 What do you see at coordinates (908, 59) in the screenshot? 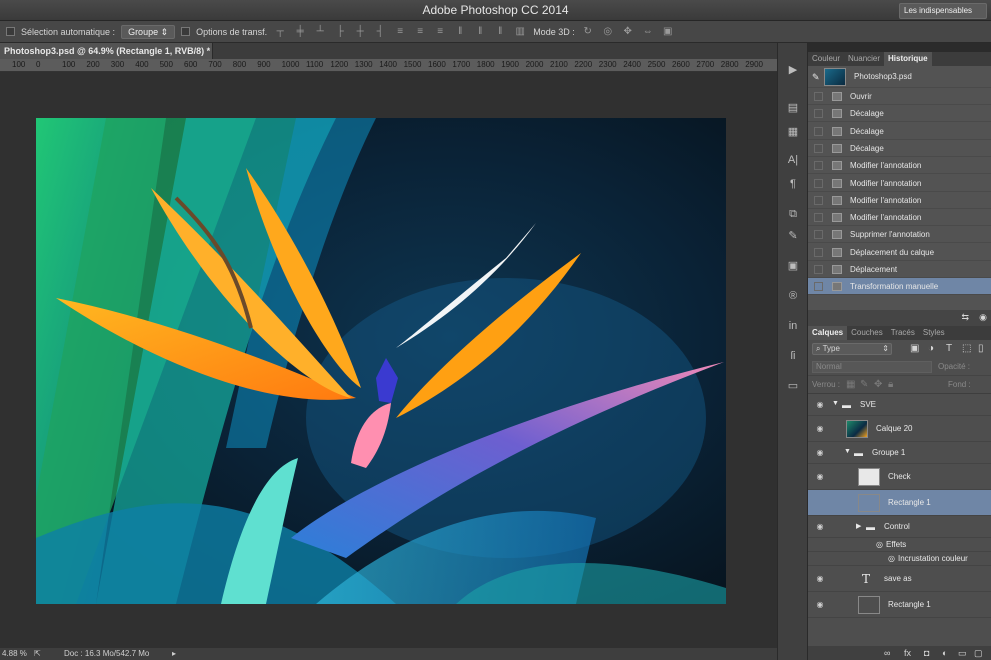
I see `tab-historique: Historique` at bounding box center [908, 59].